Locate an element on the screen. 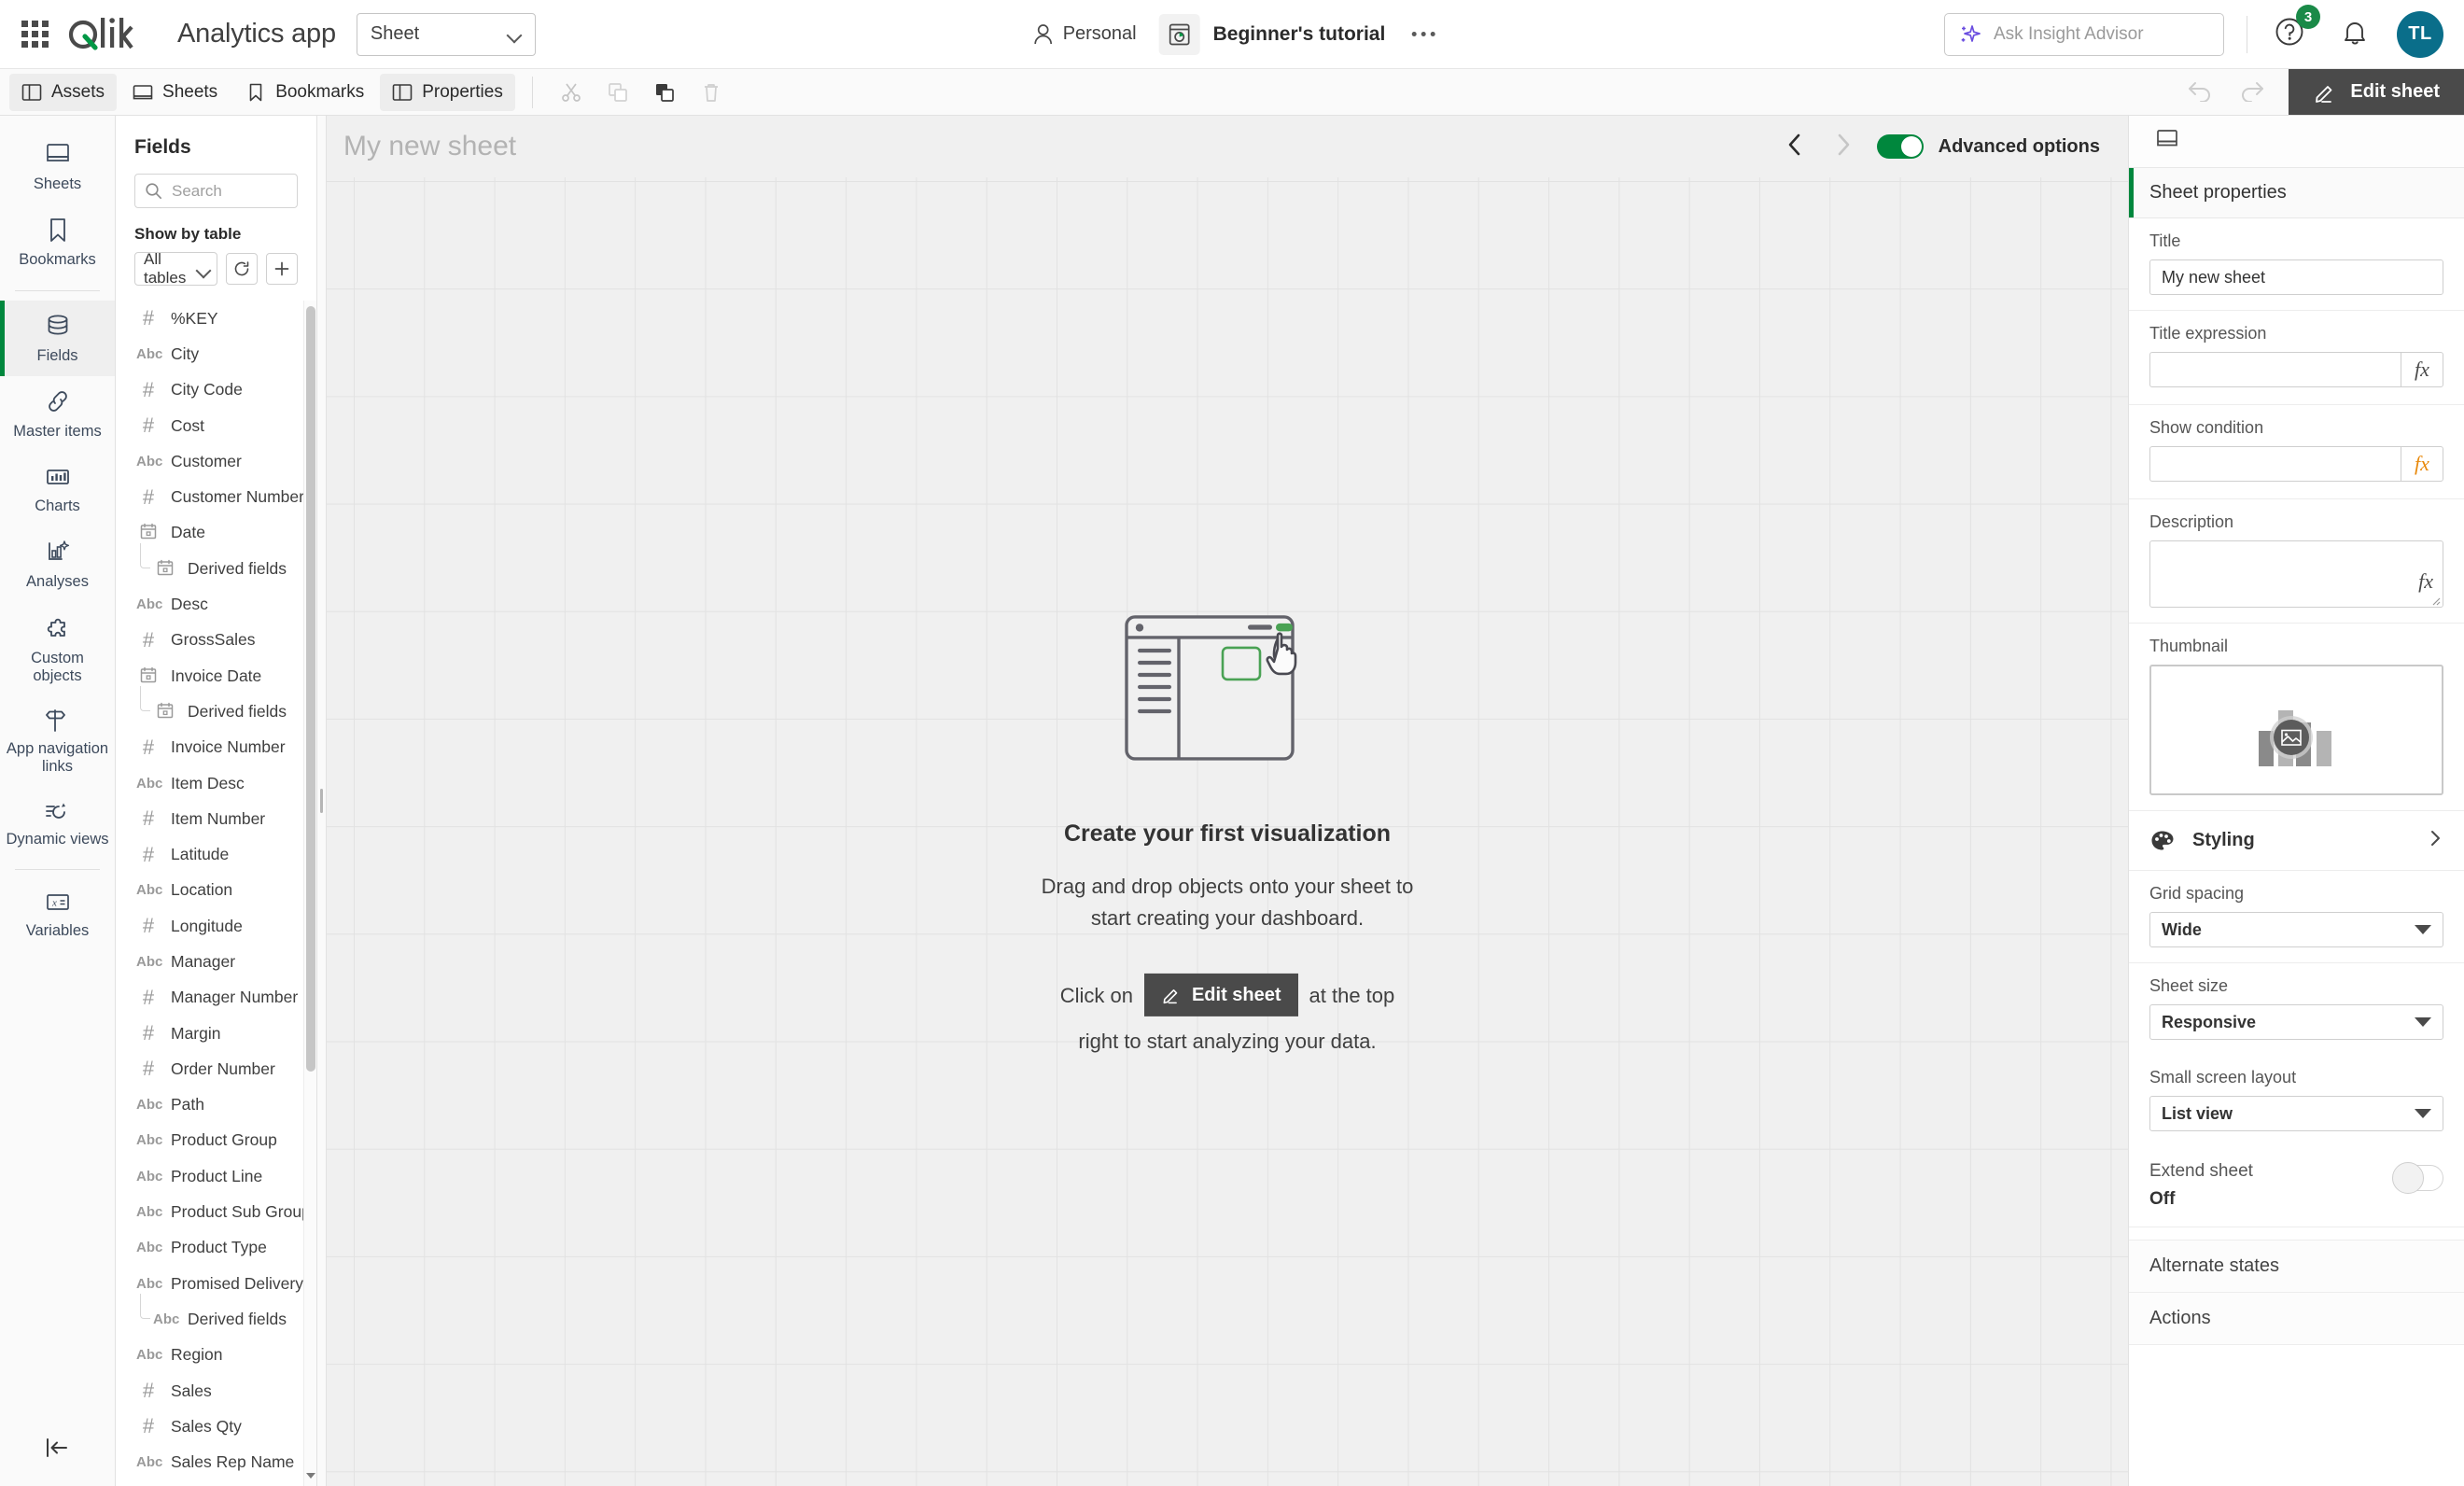 The height and width of the screenshot is (1486, 2464). small-screen-layout-group: Small screen layout List view is located at coordinates (2296, 1100).